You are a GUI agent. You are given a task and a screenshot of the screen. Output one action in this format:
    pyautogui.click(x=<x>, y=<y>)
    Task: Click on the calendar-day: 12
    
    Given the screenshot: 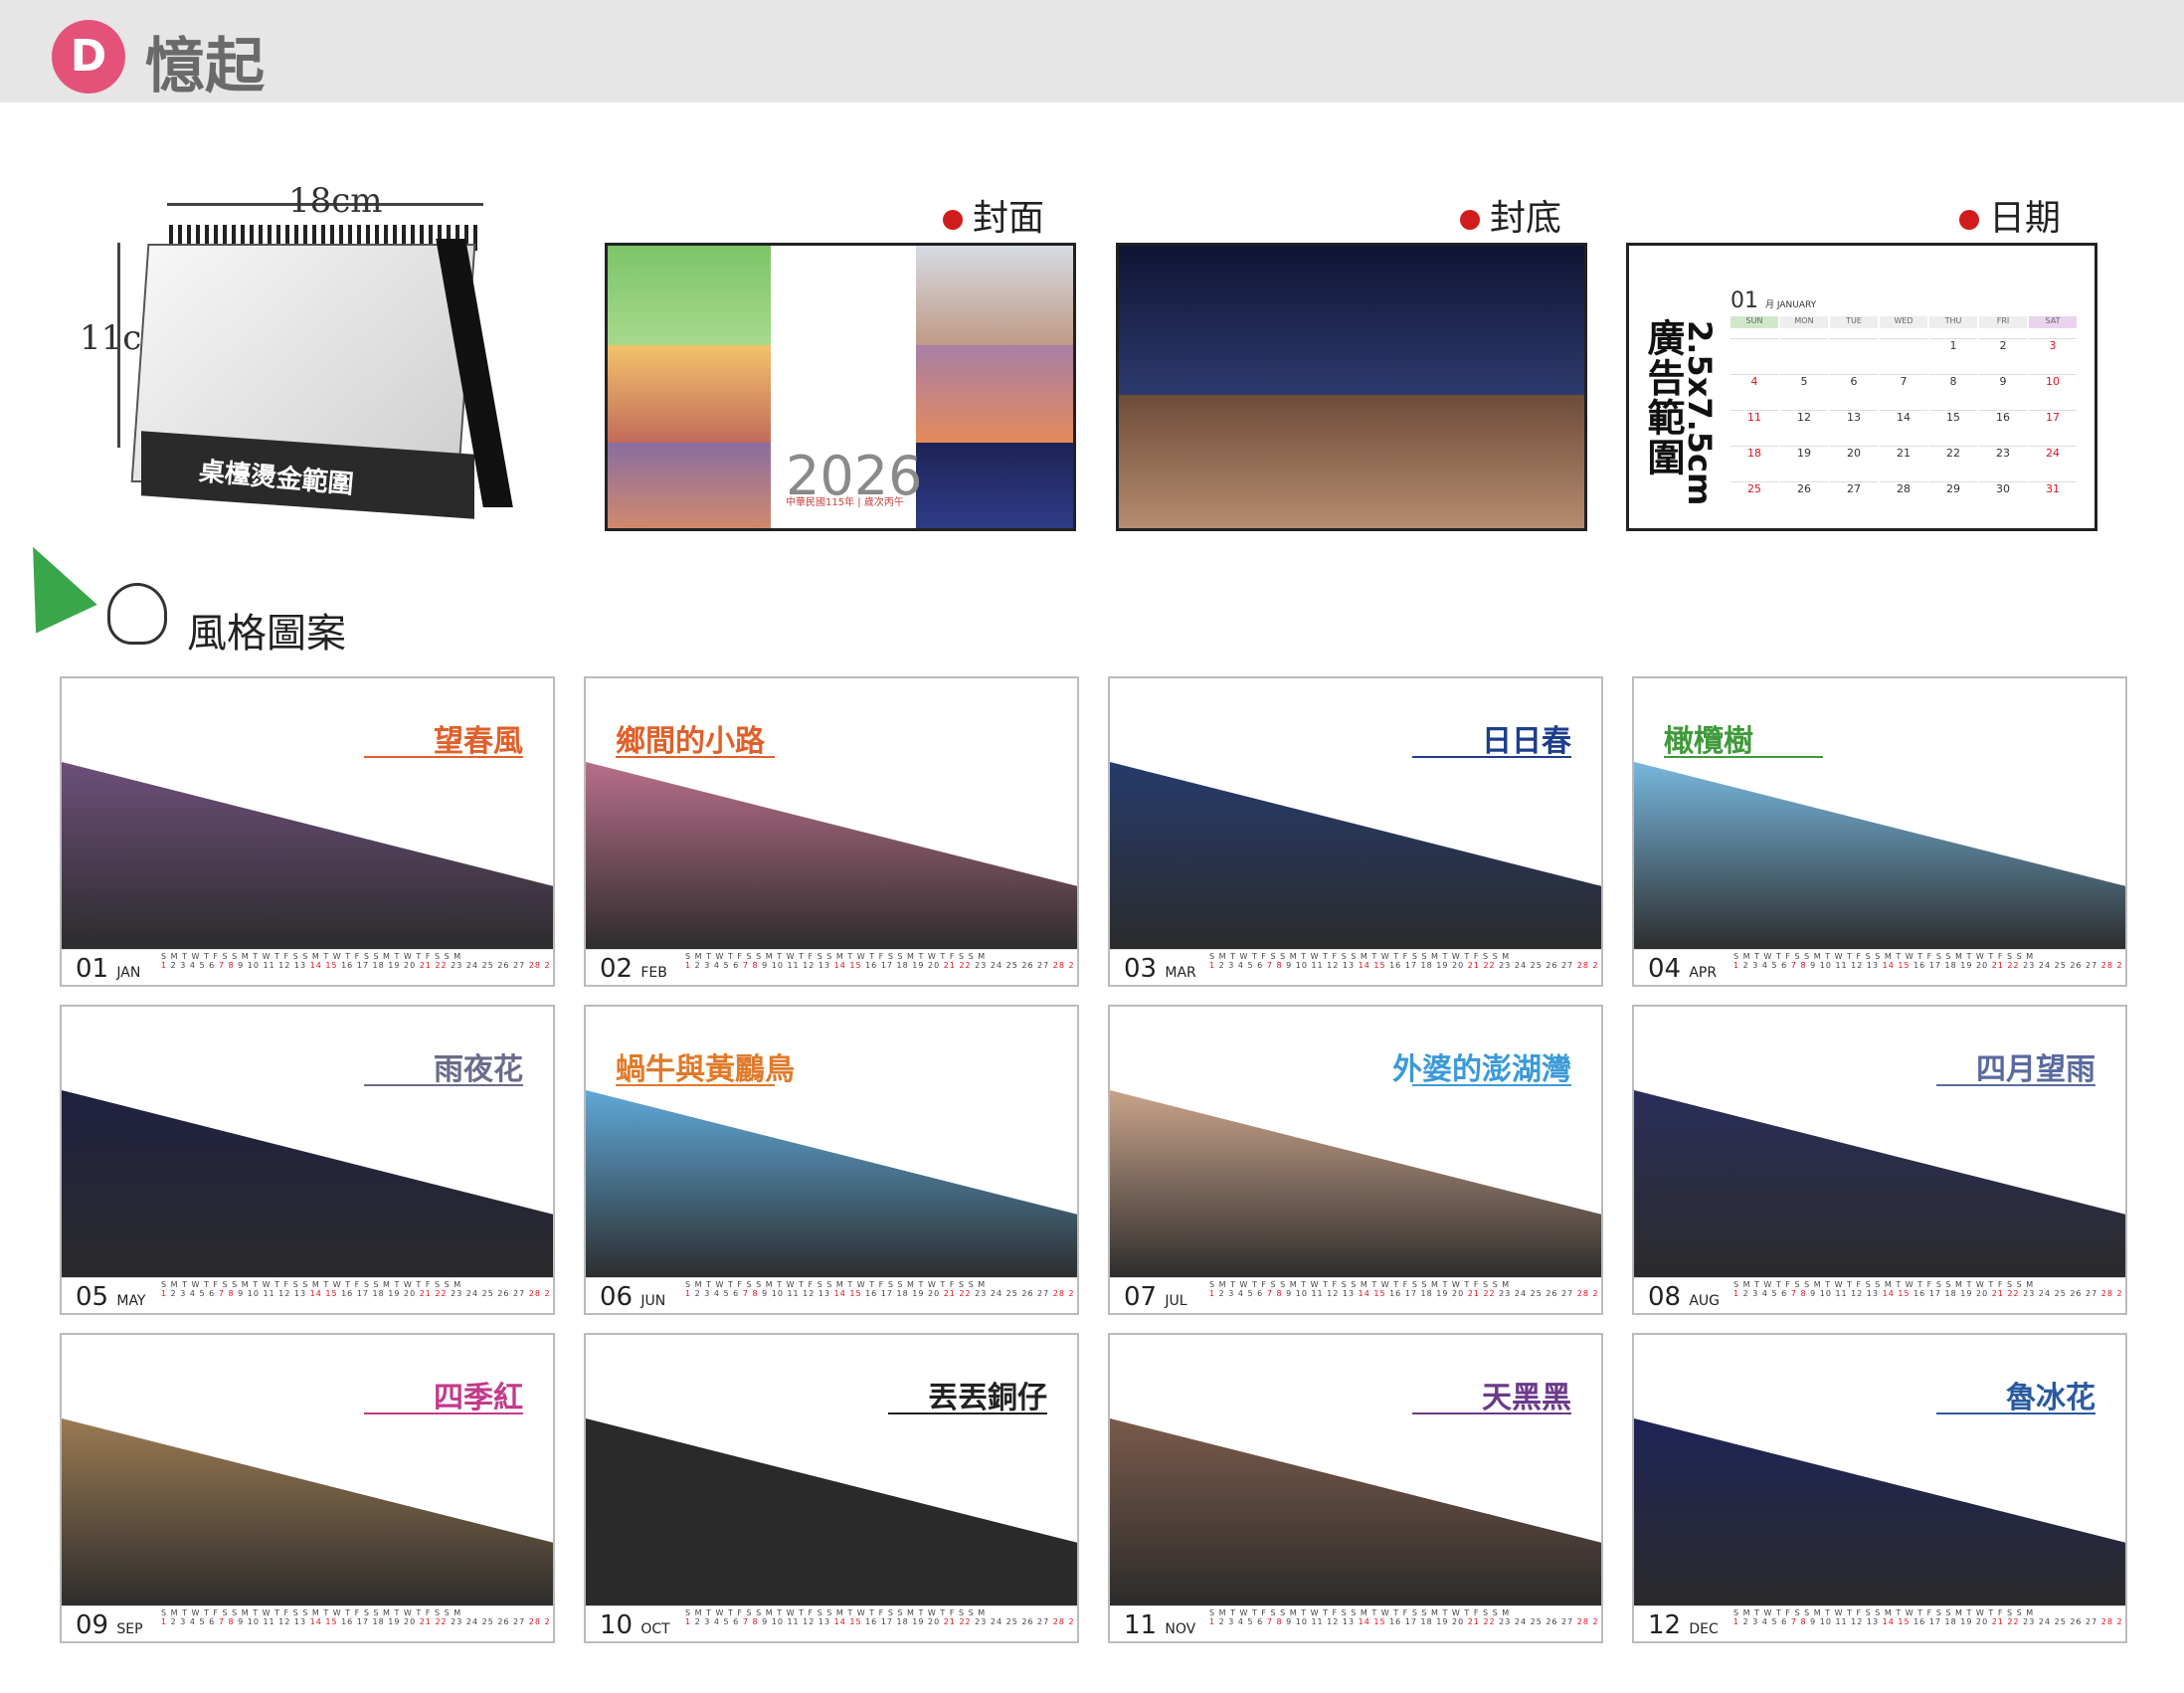 What is the action you would take?
    pyautogui.click(x=1804, y=417)
    